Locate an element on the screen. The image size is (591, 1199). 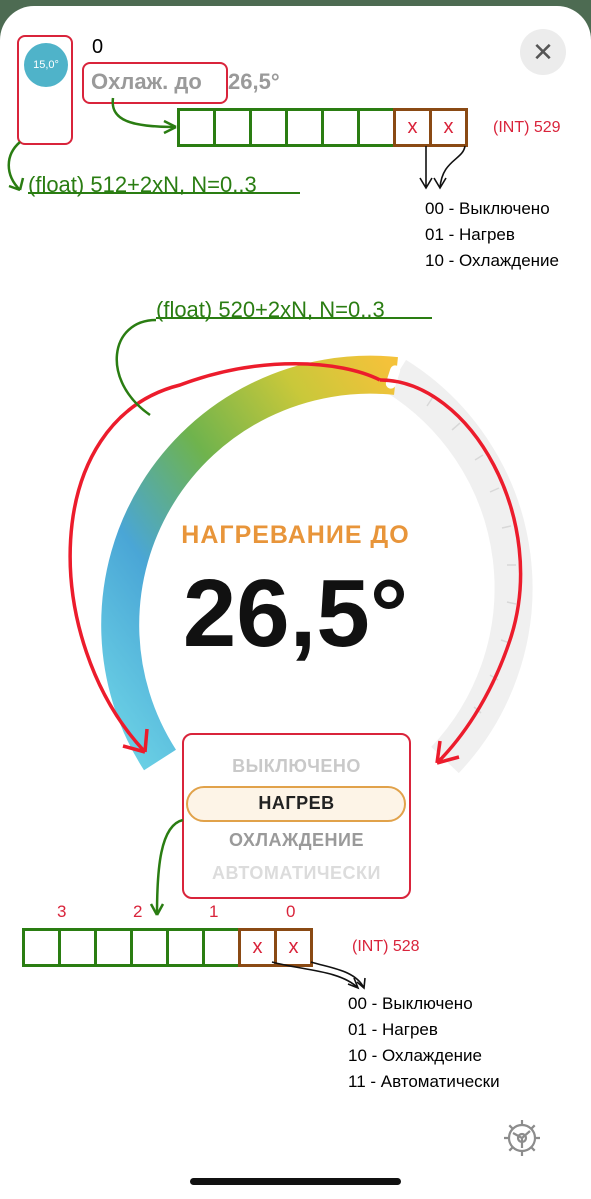
annotation-arrow-dial is located at coordinates (136, 367).